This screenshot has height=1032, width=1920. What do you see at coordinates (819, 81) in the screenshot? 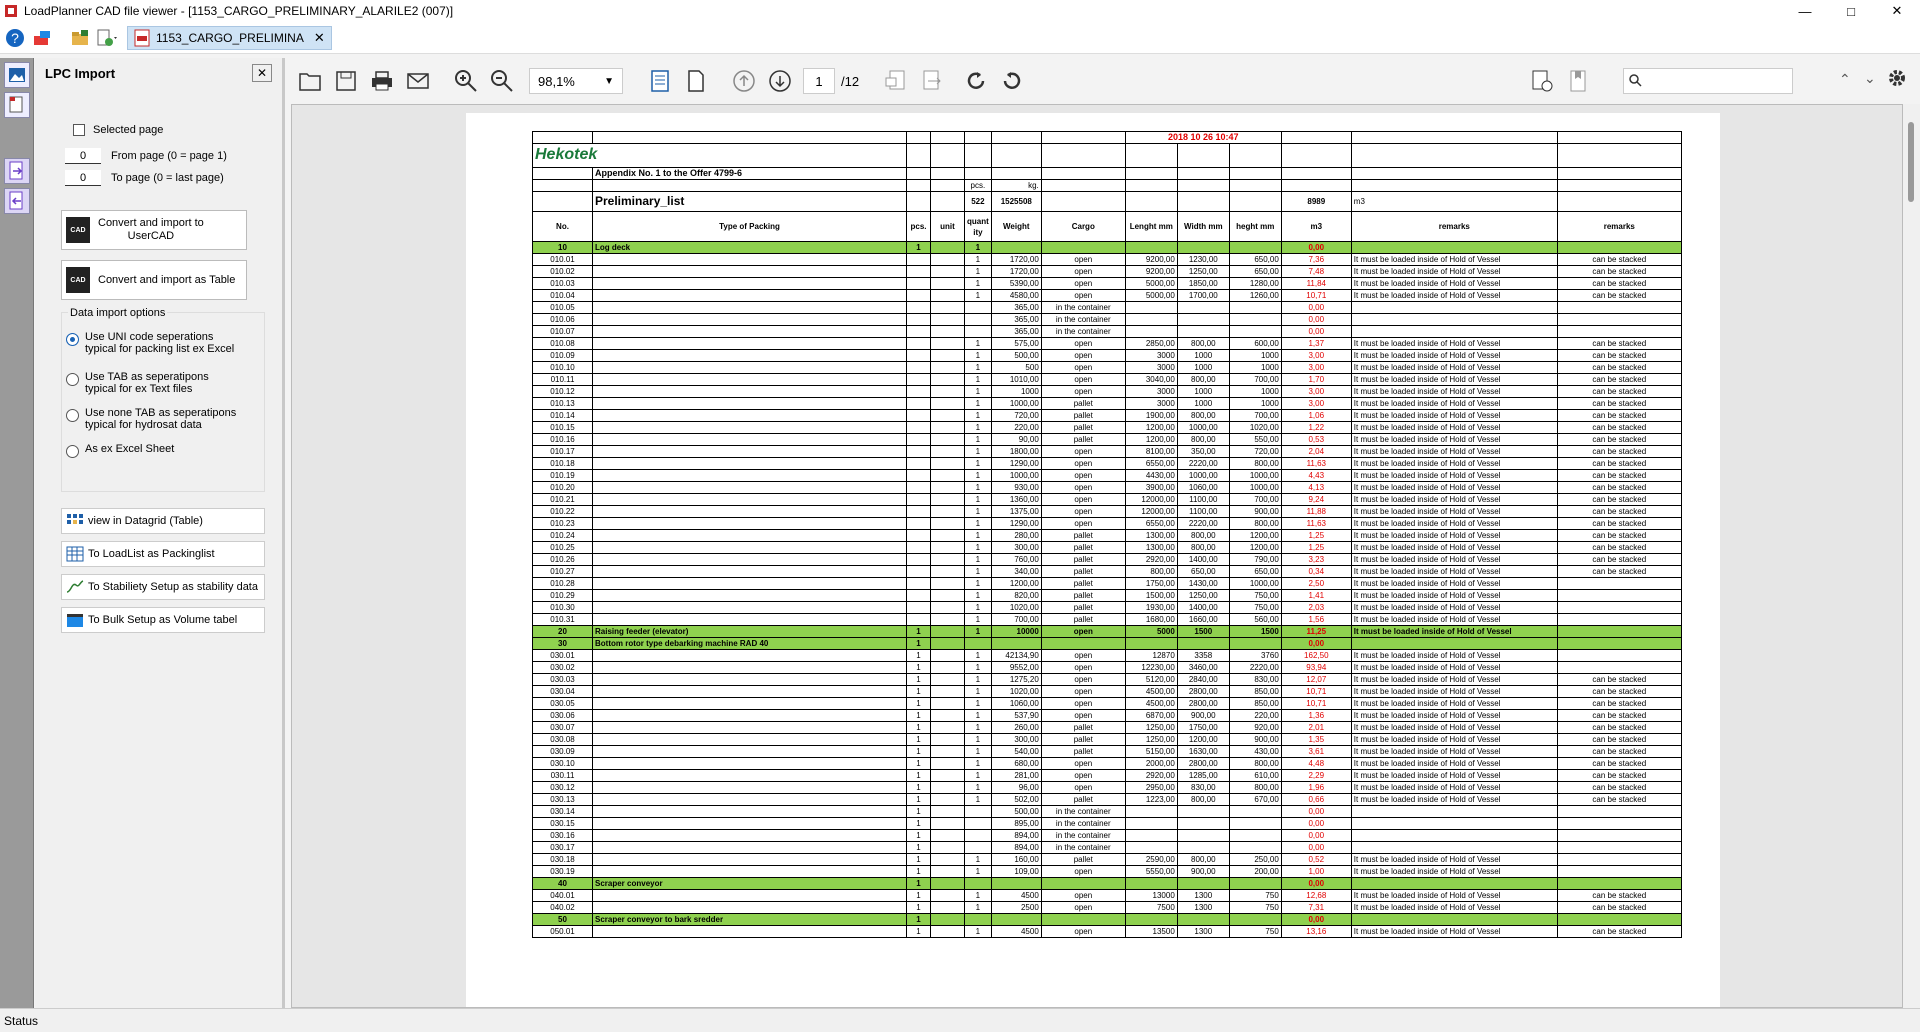
I see `page-number-input: 1` at bounding box center [819, 81].